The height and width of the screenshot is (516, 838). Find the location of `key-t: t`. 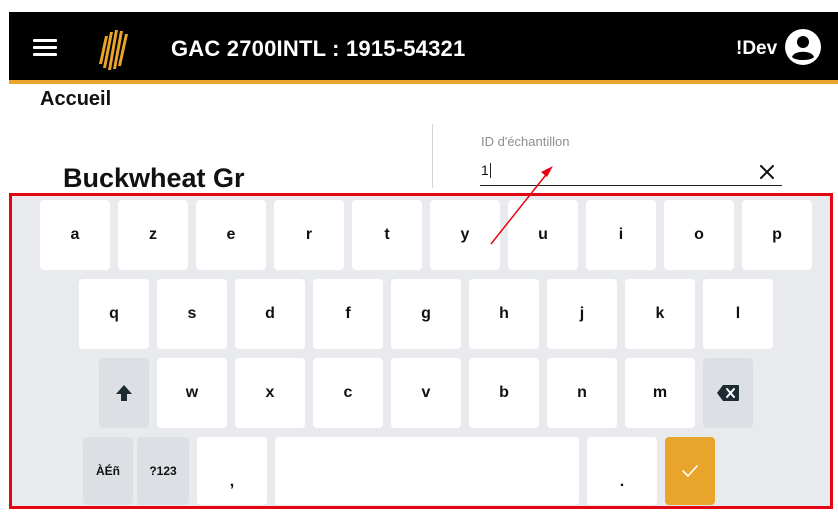

key-t: t is located at coordinates (387, 235).